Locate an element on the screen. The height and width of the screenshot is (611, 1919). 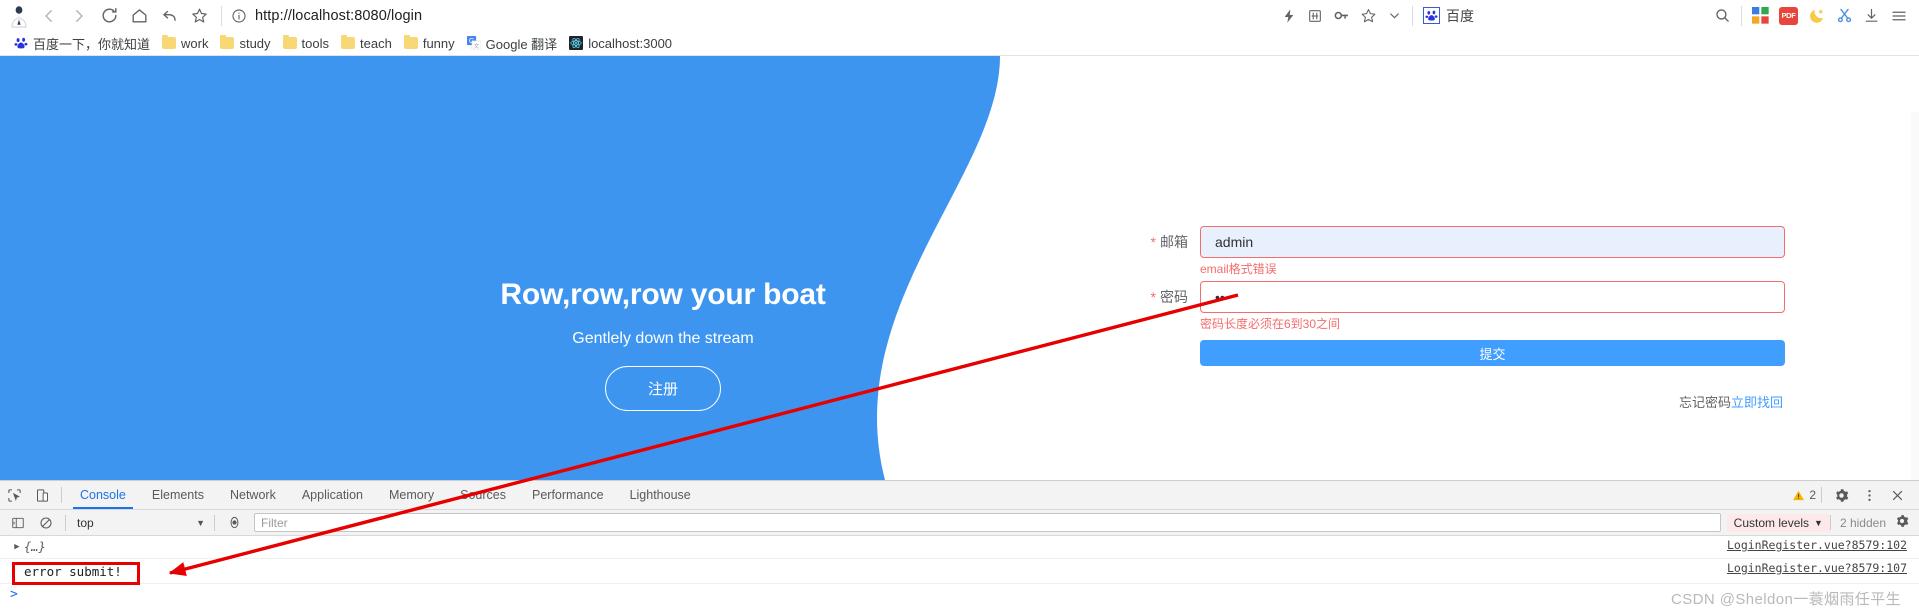
submit-button: 提交 is located at coordinates (1492, 353).